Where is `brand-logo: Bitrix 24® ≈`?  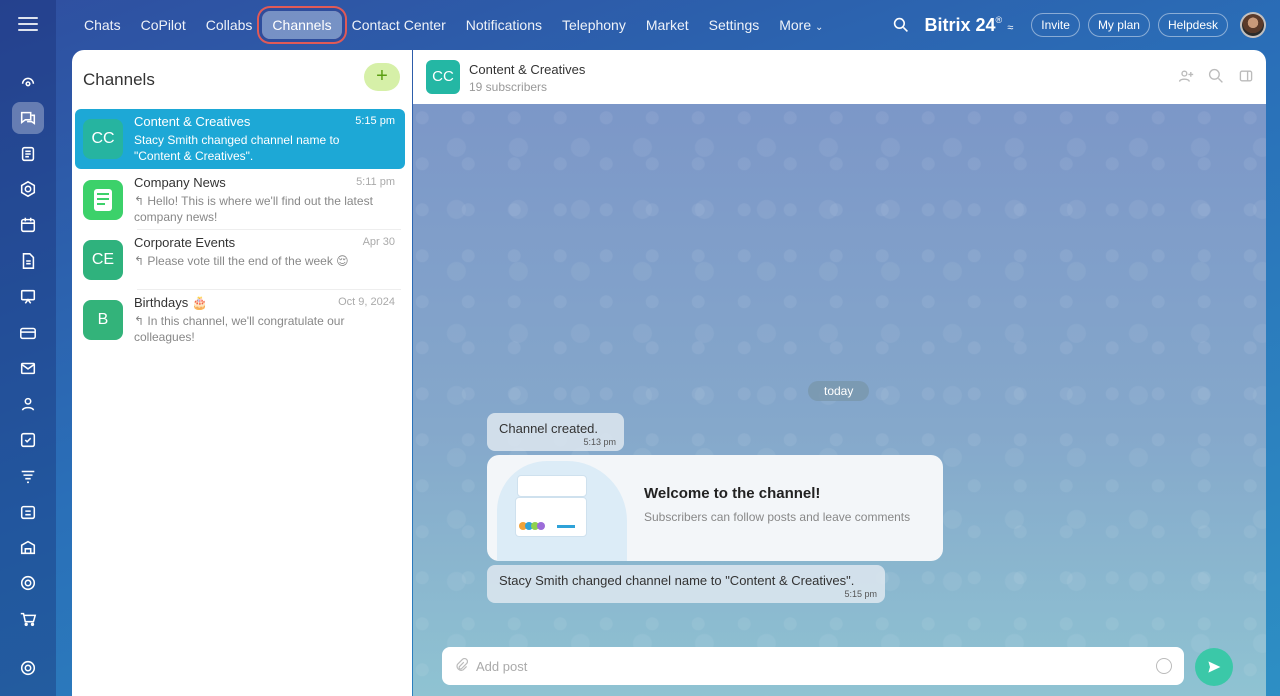
brand-logo: Bitrix 24® ≈ is located at coordinates (969, 25).